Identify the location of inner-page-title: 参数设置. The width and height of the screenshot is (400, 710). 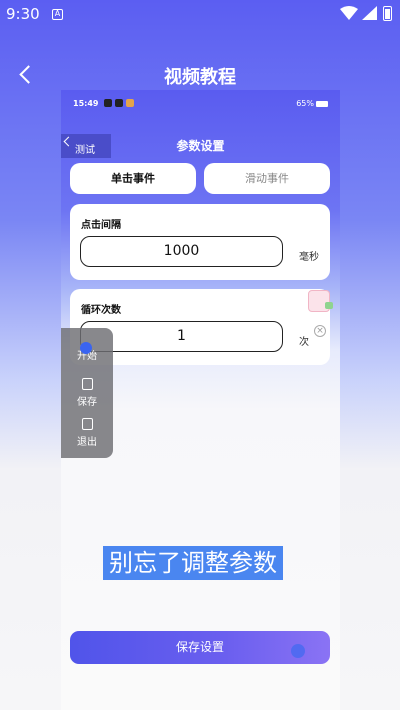
(200, 146).